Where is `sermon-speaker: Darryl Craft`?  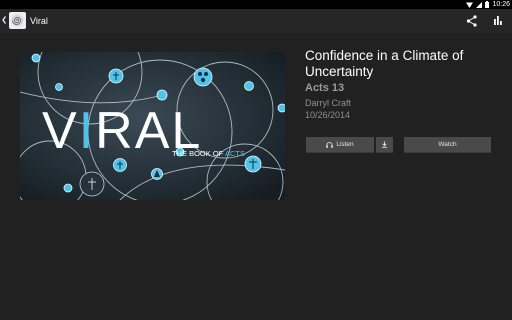 sermon-speaker: Darryl Craft is located at coordinates (328, 103).